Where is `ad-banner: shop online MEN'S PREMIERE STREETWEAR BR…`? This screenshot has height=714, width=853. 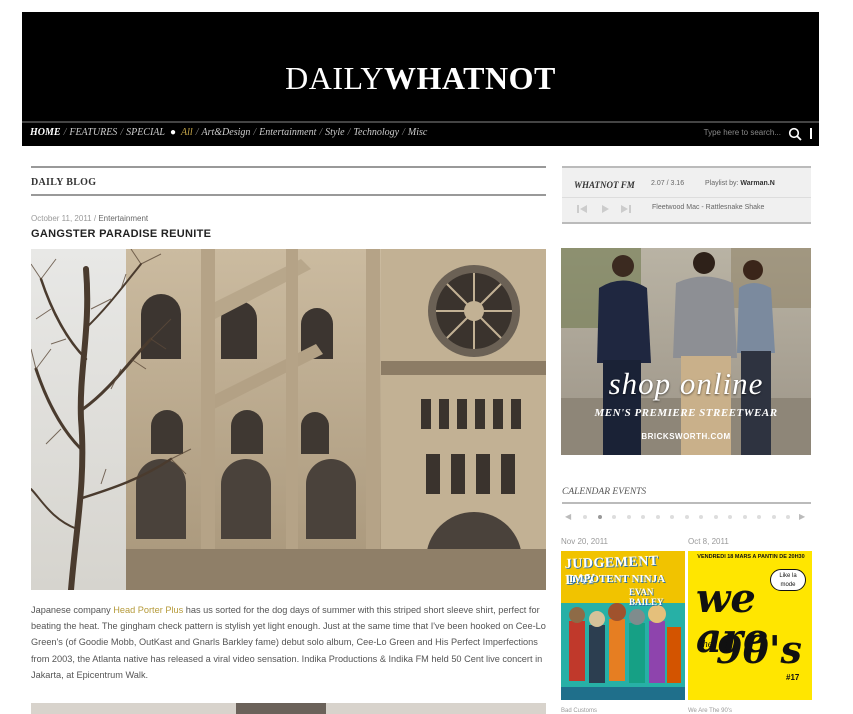 ad-banner: shop online MEN'S PREMIERE STREETWEAR BR… is located at coordinates (686, 351).